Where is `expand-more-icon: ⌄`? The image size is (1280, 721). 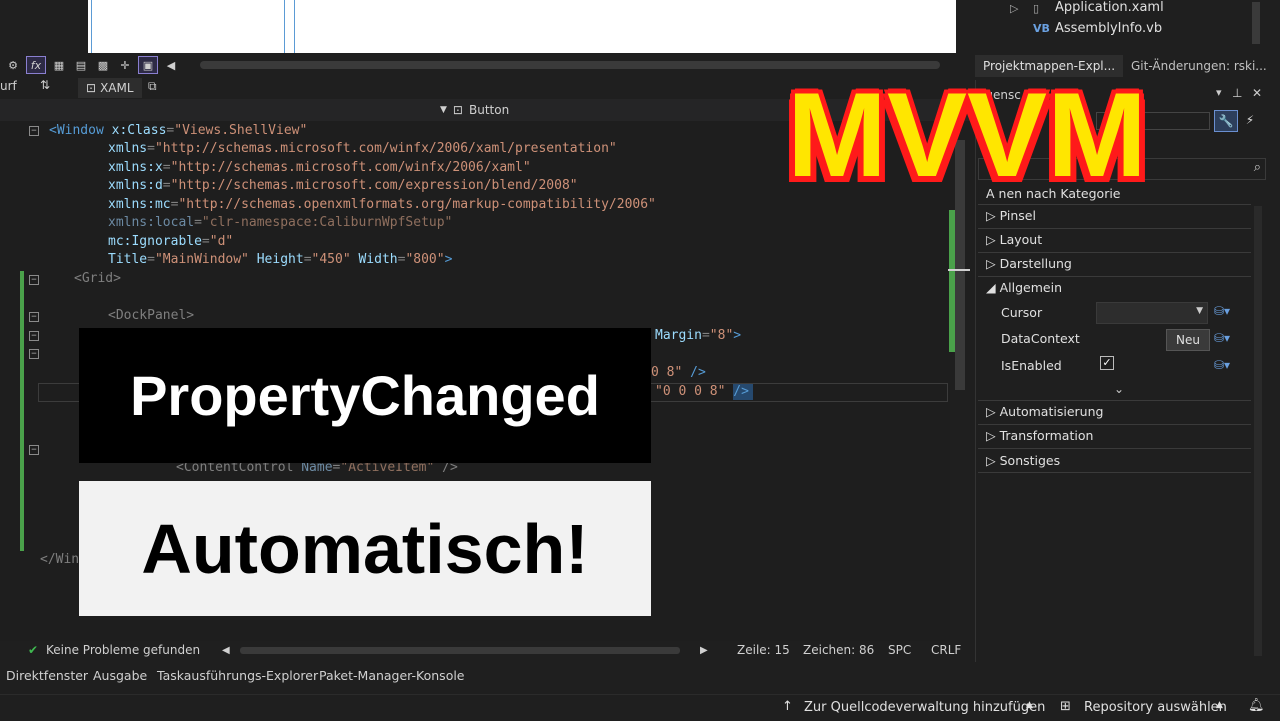
expand-more-icon: ⌄ is located at coordinates (1119, 389).